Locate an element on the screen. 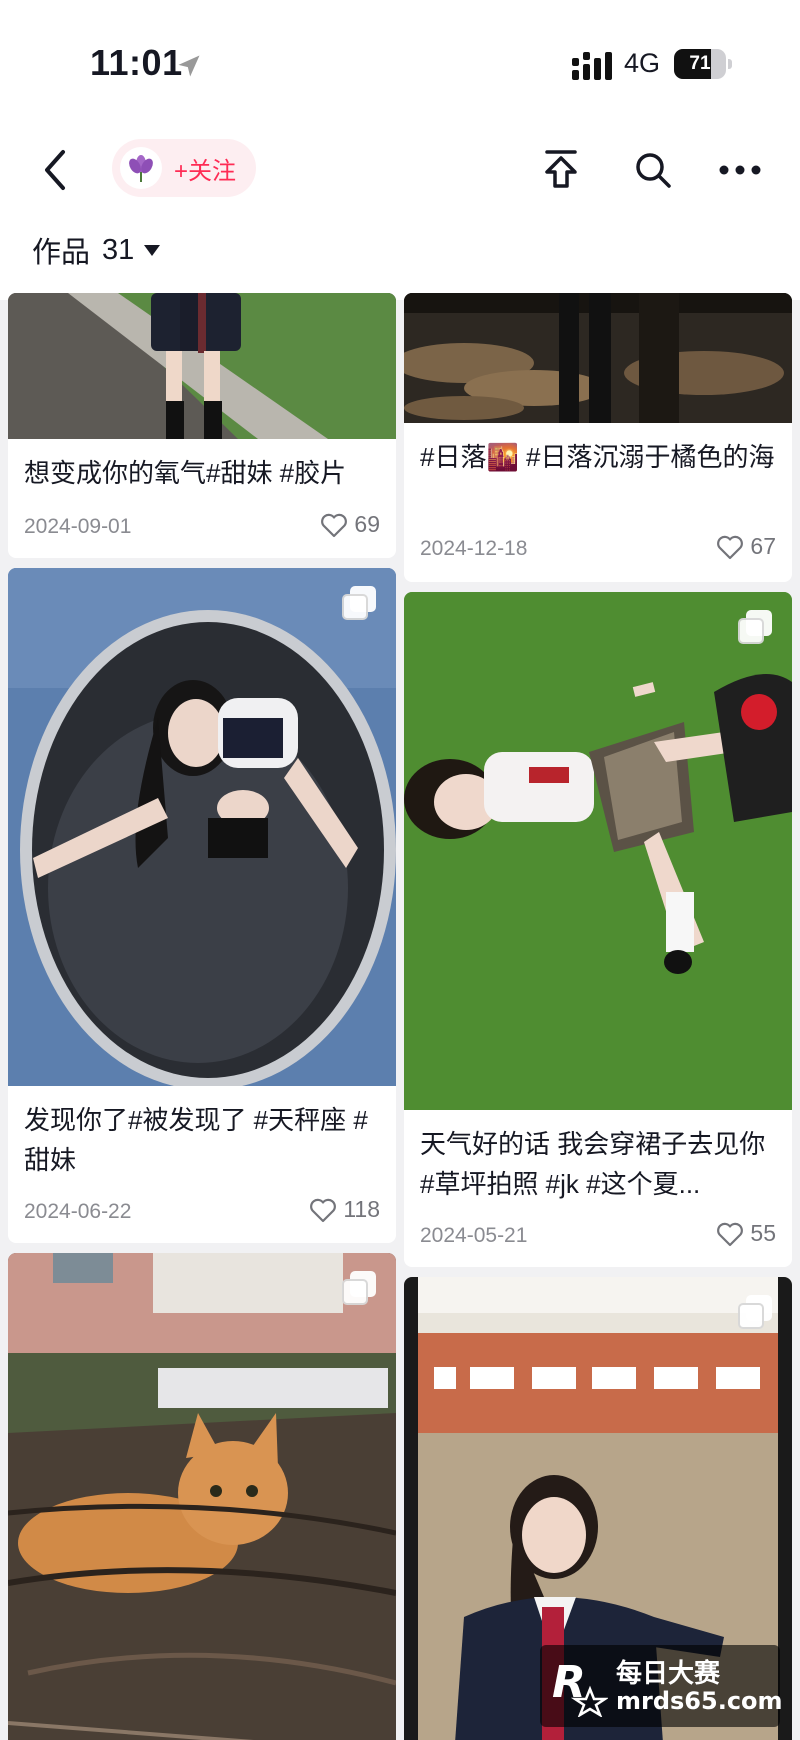 The image size is (800, 1740). watermark-title: 每日大赛 is located at coordinates (668, 1673).